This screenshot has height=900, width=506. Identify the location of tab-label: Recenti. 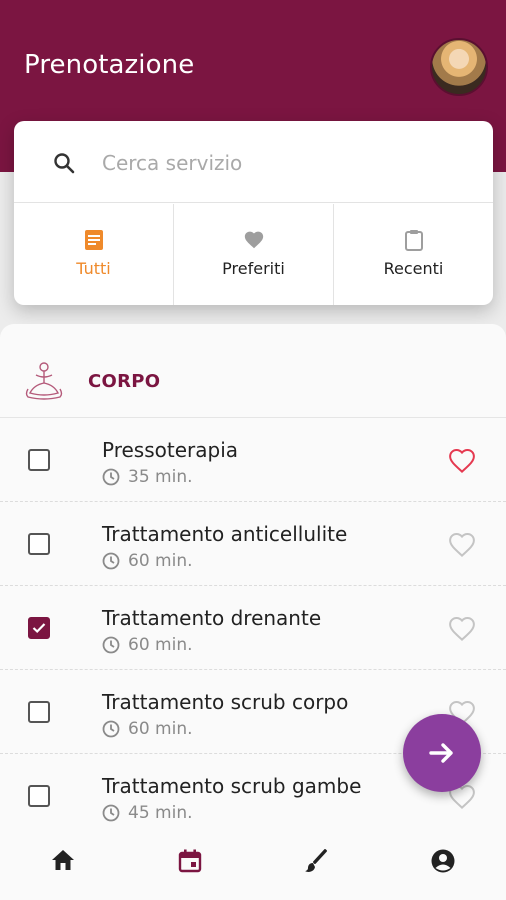
(413, 268).